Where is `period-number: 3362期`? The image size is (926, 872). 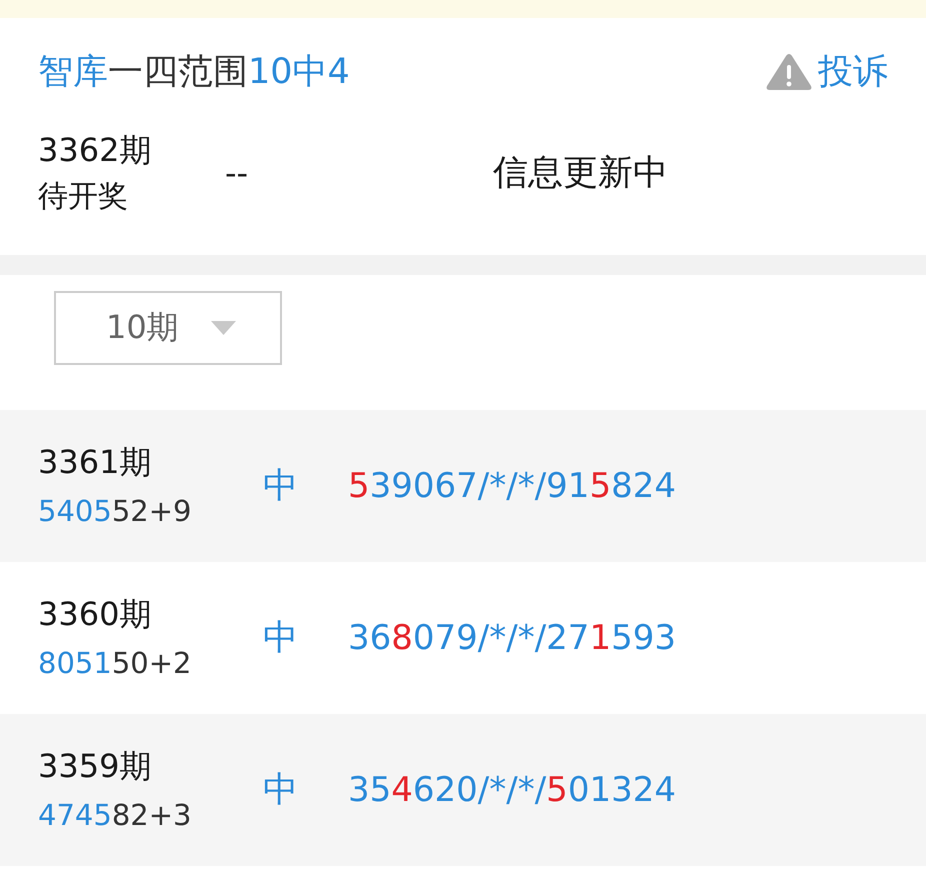
period-number: 3362期 is located at coordinates (95, 150).